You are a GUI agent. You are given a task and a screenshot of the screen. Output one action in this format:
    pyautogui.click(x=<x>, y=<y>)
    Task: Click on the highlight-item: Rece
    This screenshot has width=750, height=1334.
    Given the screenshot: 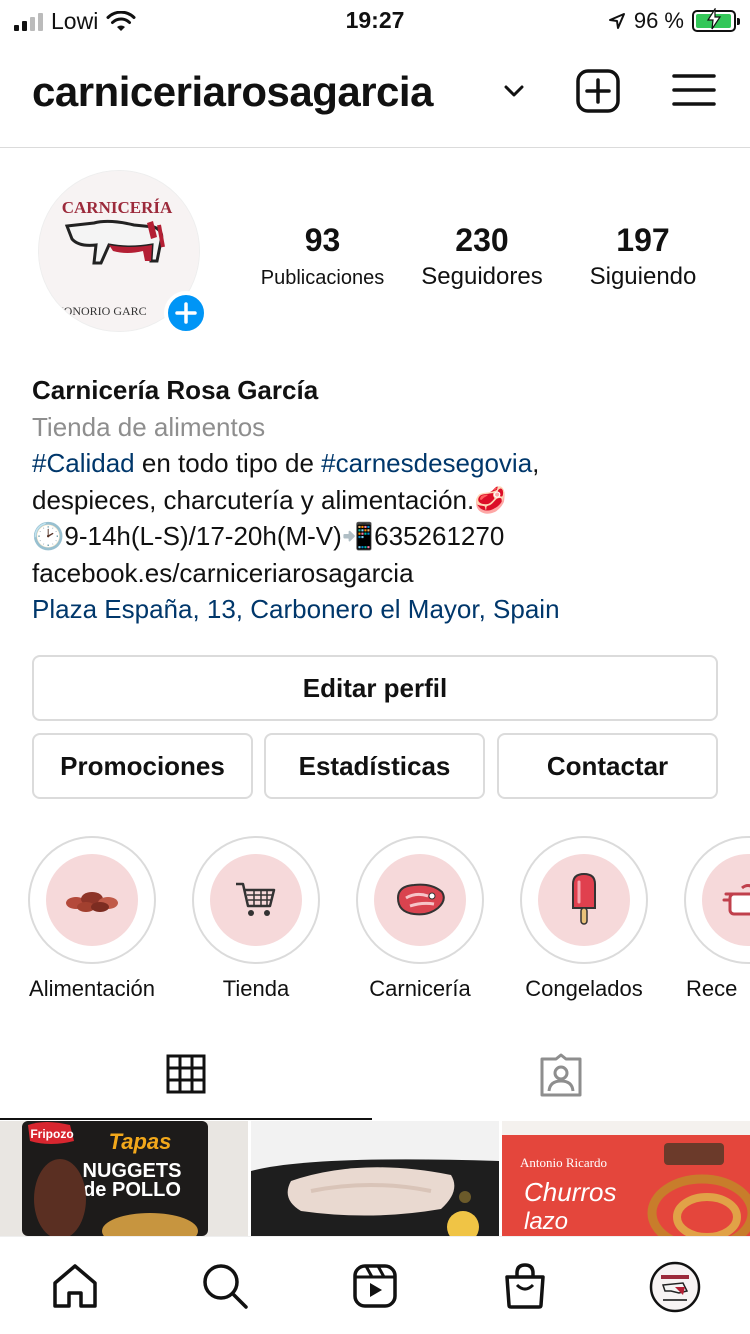 What is the action you would take?
    pyautogui.click(x=717, y=919)
    